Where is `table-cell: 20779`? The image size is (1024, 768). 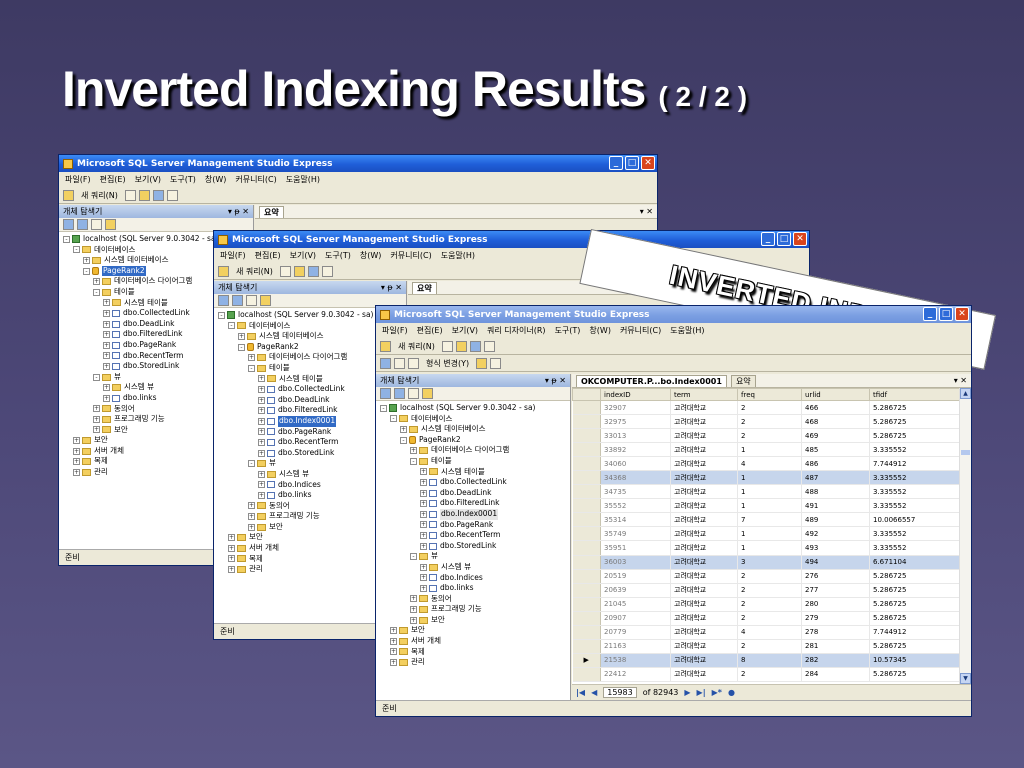 table-cell: 20779 is located at coordinates (635, 632).